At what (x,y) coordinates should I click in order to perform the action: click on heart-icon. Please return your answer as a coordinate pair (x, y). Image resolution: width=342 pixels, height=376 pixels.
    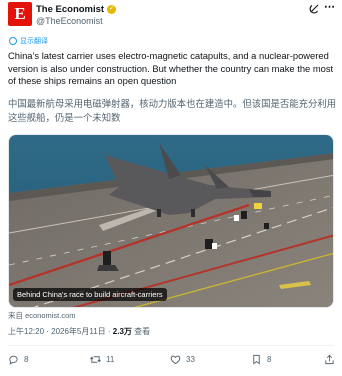
    Looking at the image, I should click on (175, 360).